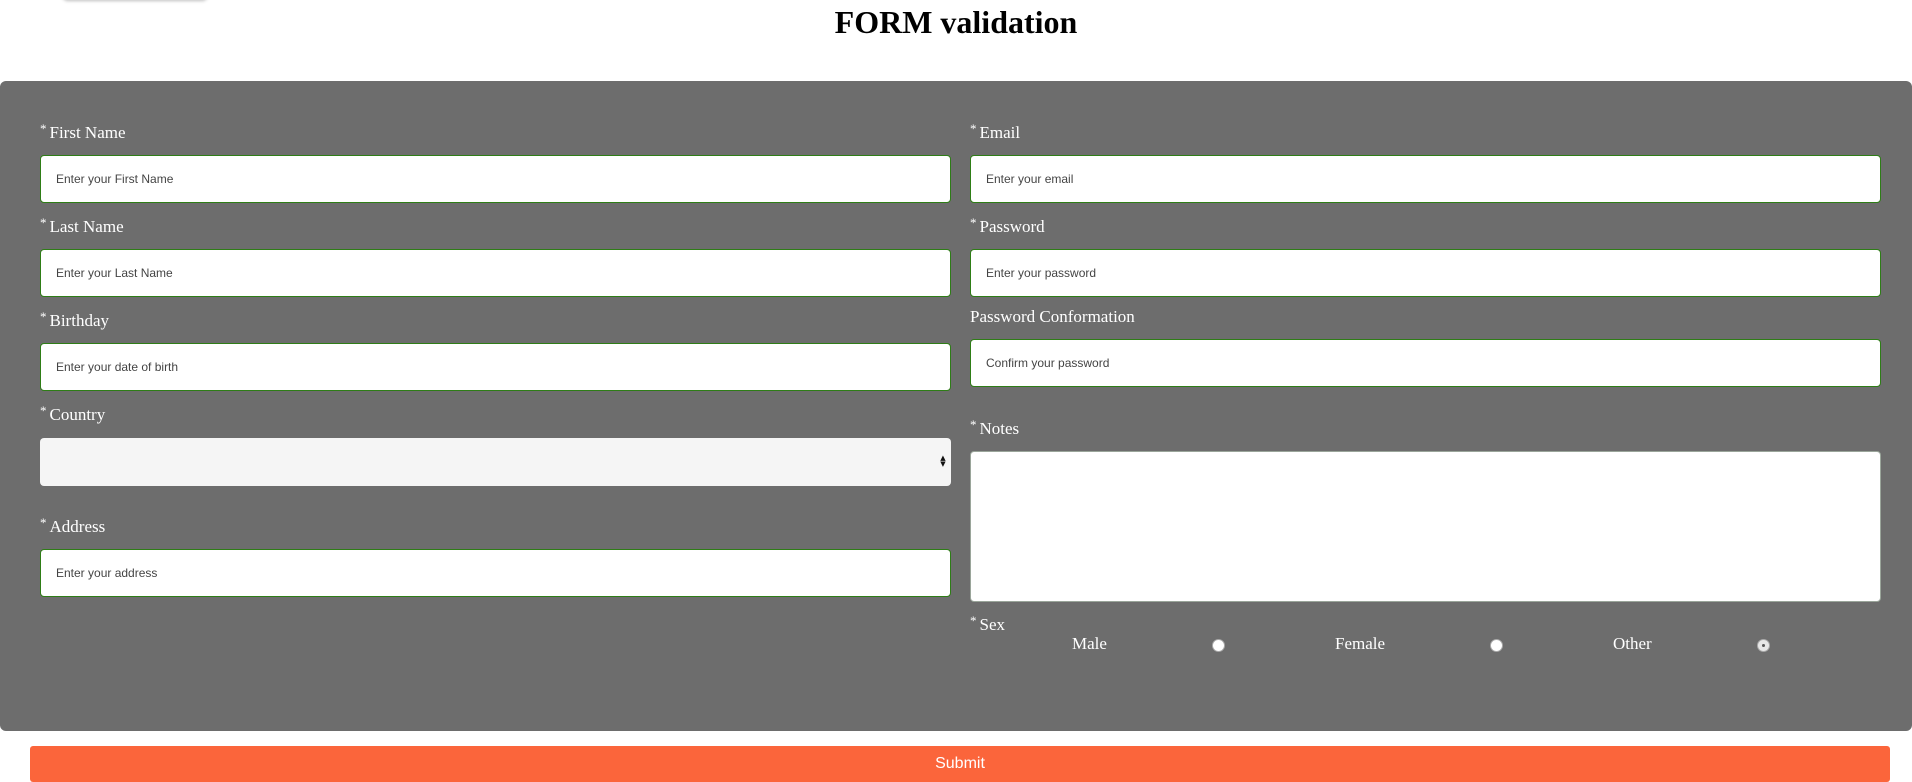 The image size is (1912, 782). What do you see at coordinates (86, 226) in the screenshot?
I see `last-name-label-text: Last Name` at bounding box center [86, 226].